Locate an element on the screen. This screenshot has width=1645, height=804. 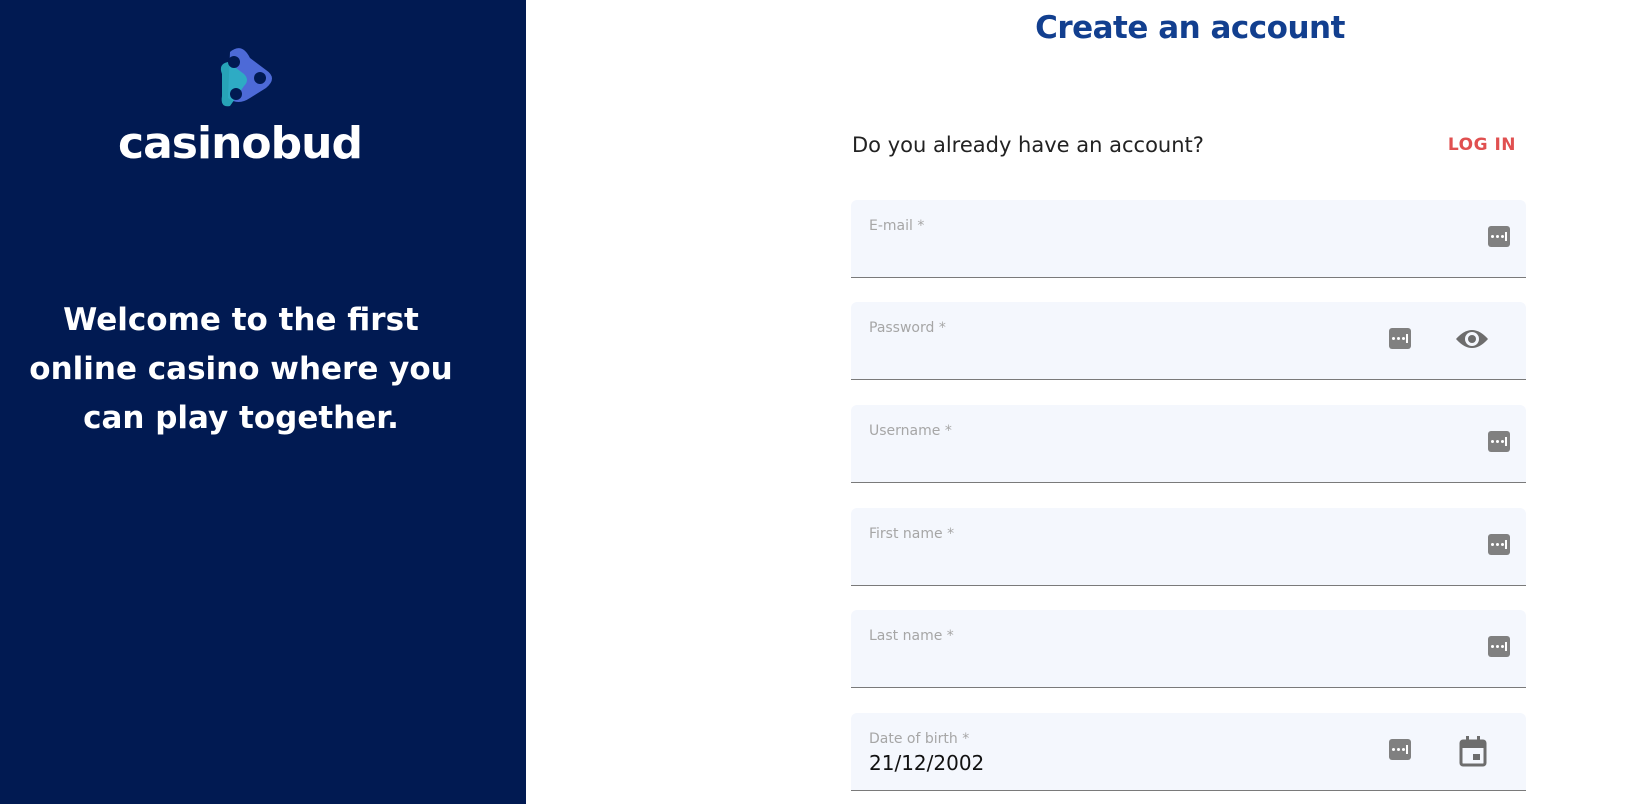
username-field: Username * is located at coordinates (1188, 444).